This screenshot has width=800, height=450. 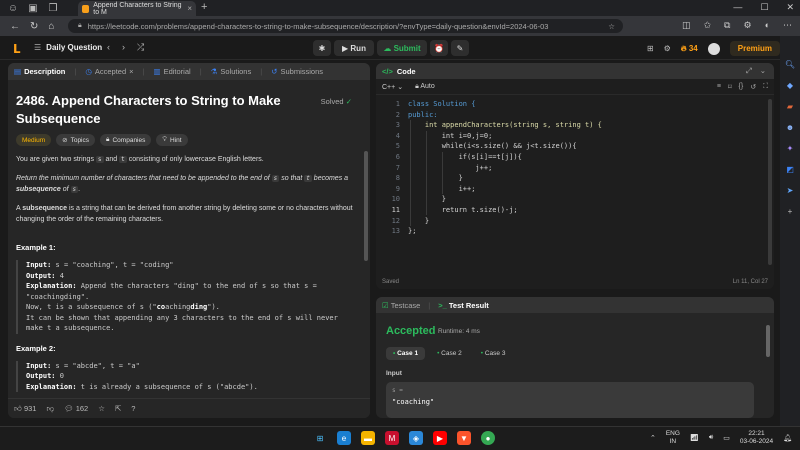 I want to click on autocomplete-toggle: 🔒︎ Auto, so click(x=425, y=87).